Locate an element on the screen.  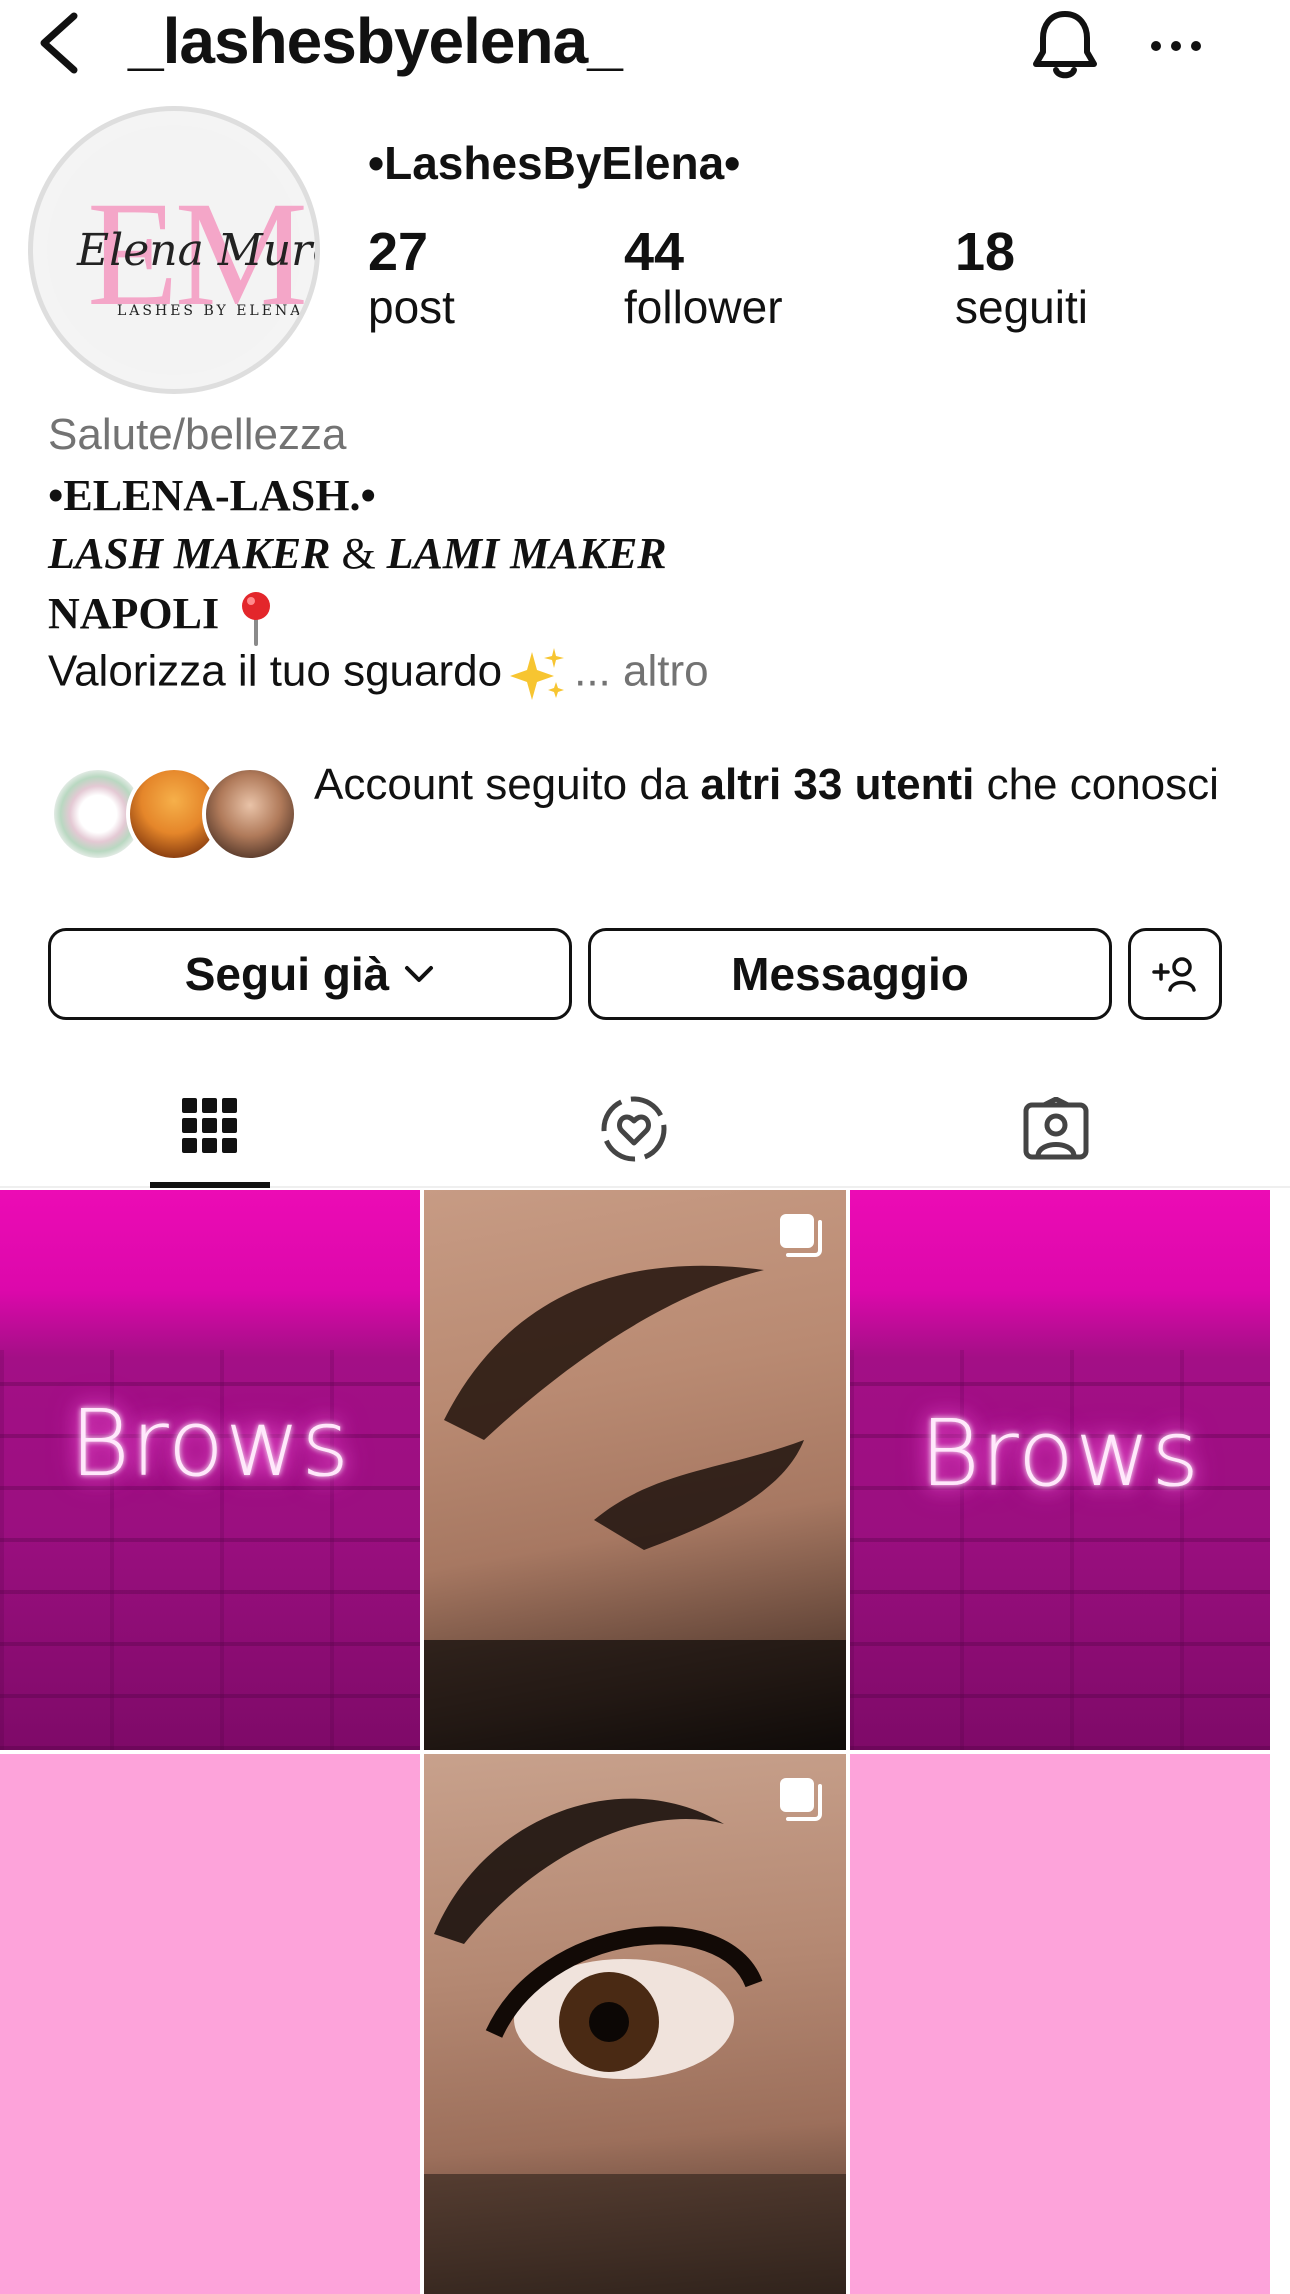
stat-label: follower is located at coordinates (703, 307).